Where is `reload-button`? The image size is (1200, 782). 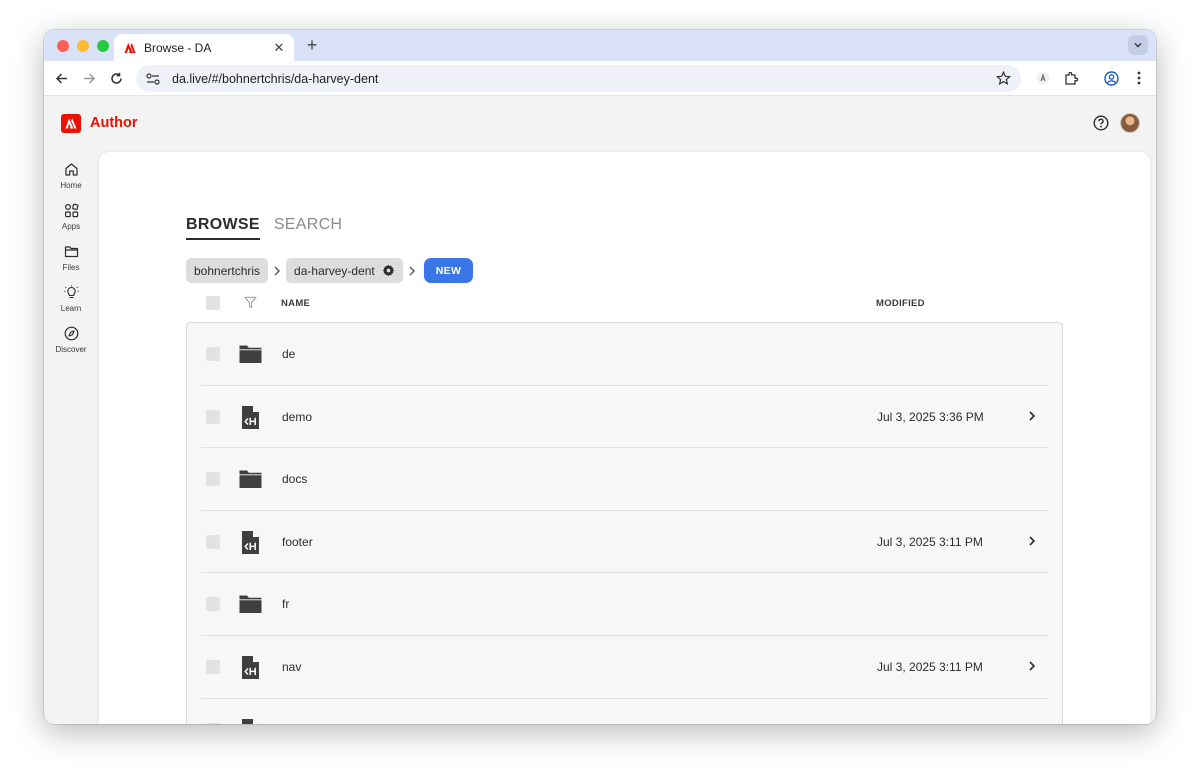 reload-button is located at coordinates (116, 78).